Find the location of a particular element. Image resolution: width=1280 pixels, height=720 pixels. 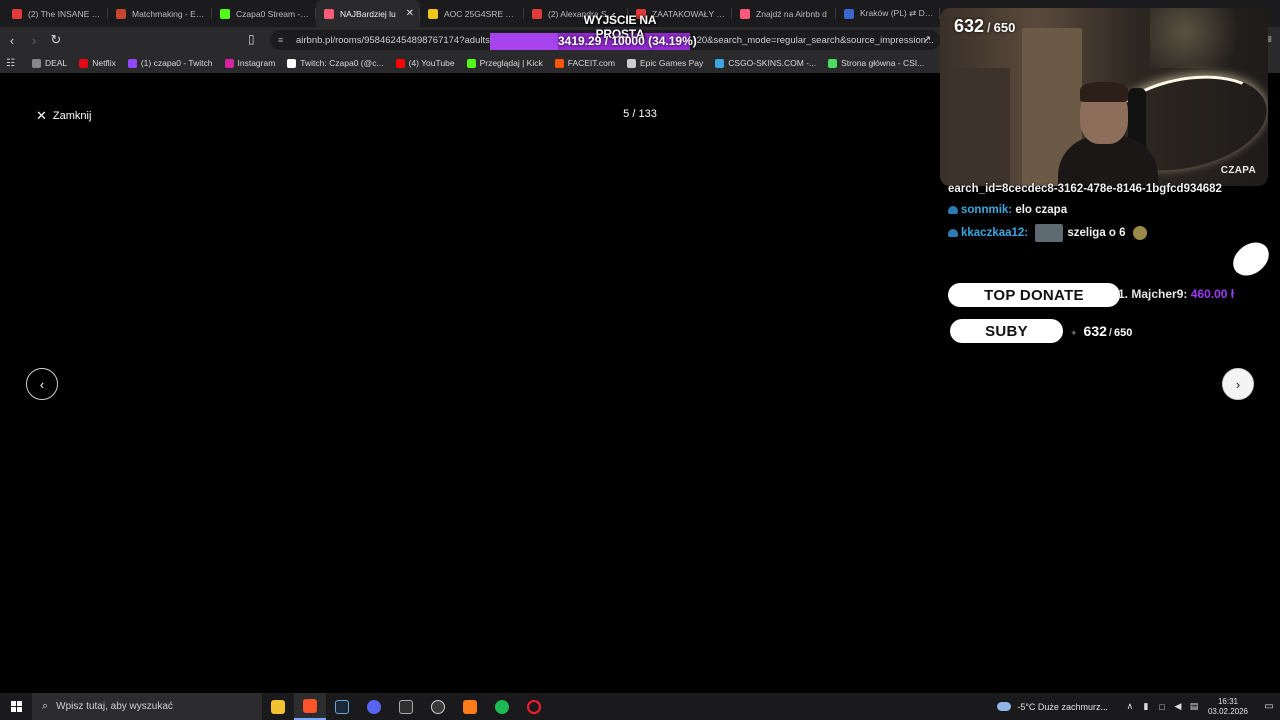

discord-icon is located at coordinates (374, 706).